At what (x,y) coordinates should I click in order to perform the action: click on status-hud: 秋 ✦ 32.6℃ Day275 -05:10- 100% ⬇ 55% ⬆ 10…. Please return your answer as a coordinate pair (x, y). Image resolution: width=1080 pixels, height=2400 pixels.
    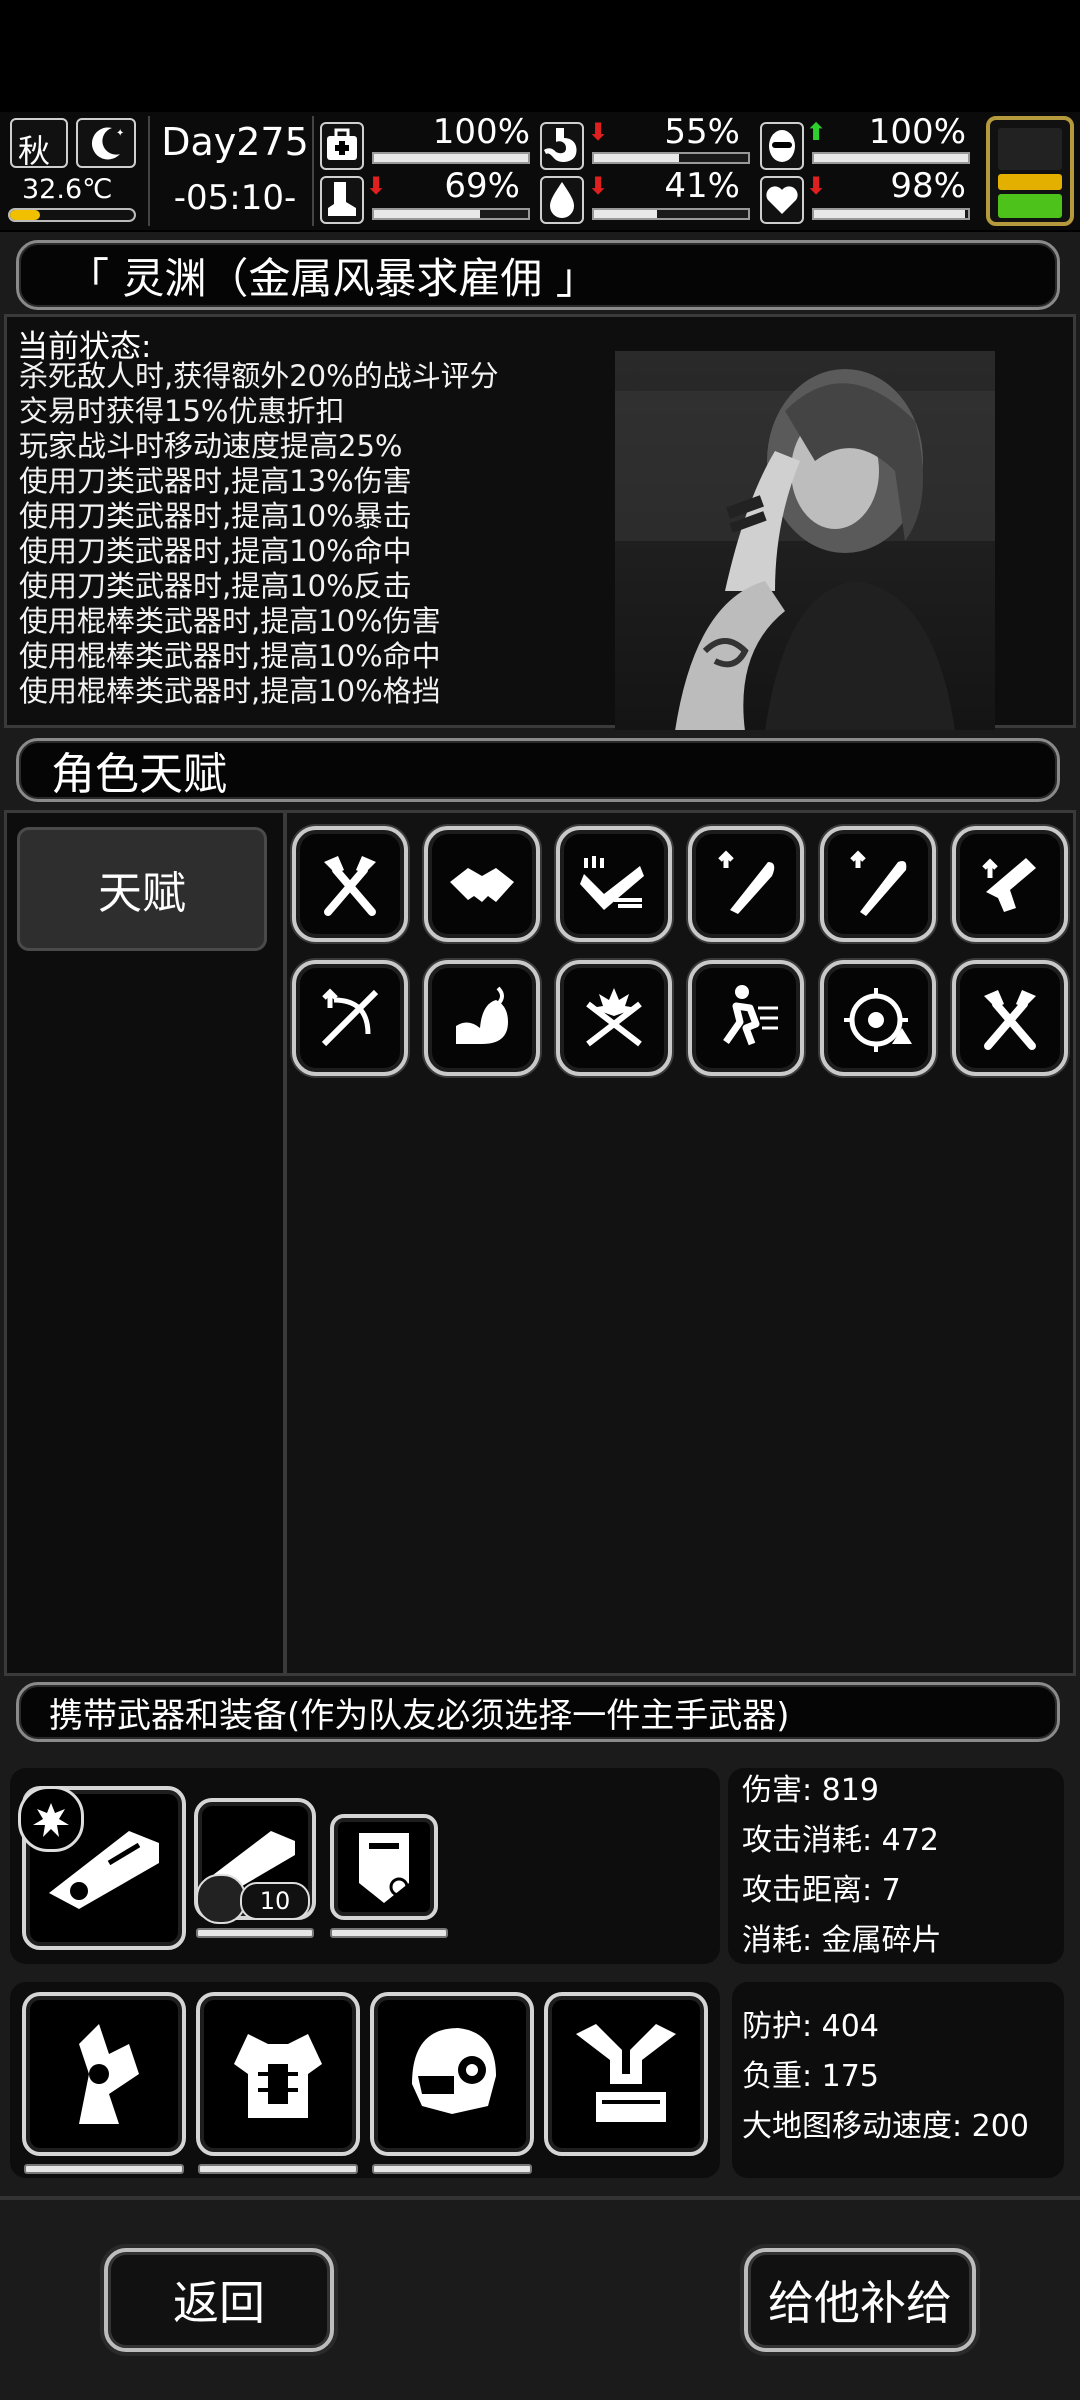
    Looking at the image, I should click on (540, 171).